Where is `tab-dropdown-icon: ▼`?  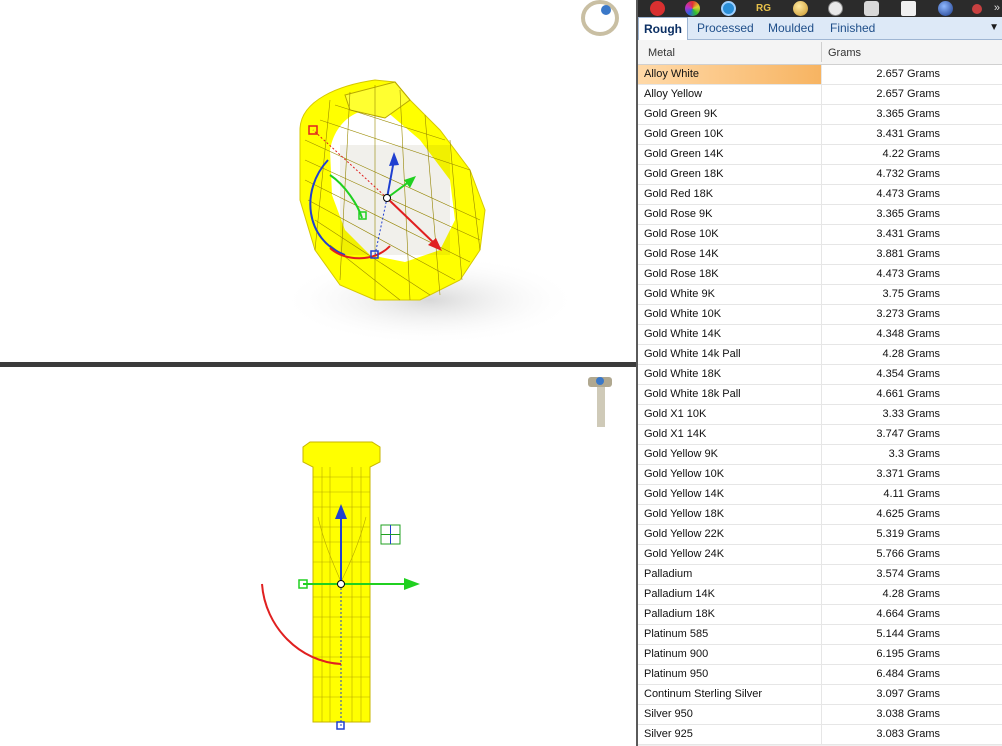 tab-dropdown-icon: ▼ is located at coordinates (994, 28).